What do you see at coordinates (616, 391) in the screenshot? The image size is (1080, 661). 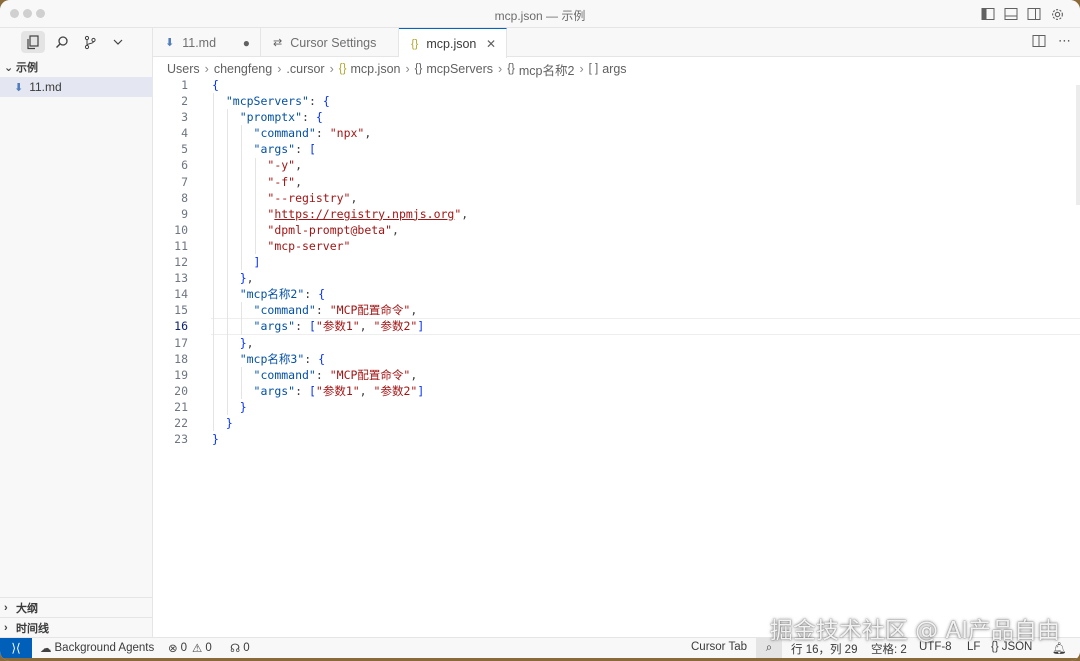 I see `code-line: 20 "args": ["参数1", "参数2"]` at bounding box center [616, 391].